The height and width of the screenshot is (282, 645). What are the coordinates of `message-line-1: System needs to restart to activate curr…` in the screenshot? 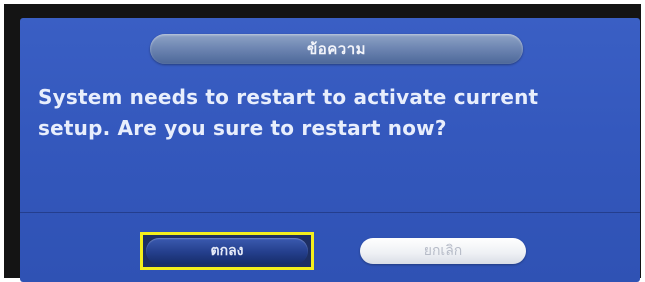 It's located at (288, 97).